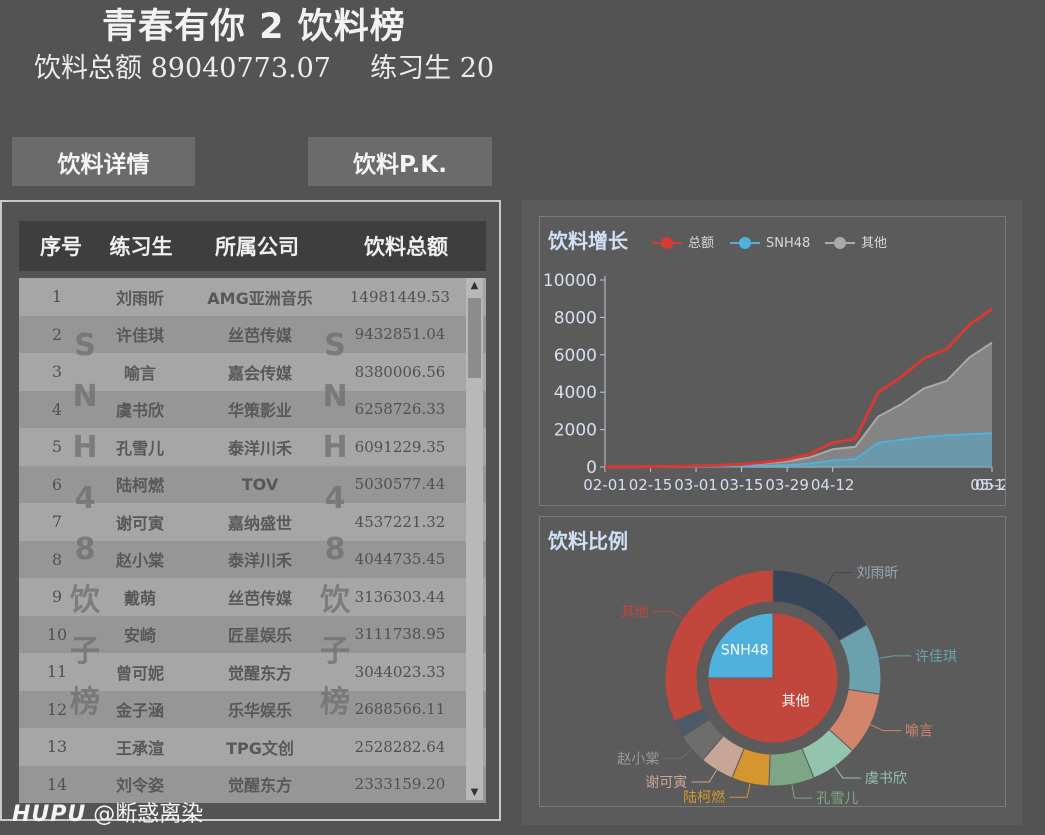  What do you see at coordinates (635, 612) in the screenshot?
I see `outer-slice-label: 其他` at bounding box center [635, 612].